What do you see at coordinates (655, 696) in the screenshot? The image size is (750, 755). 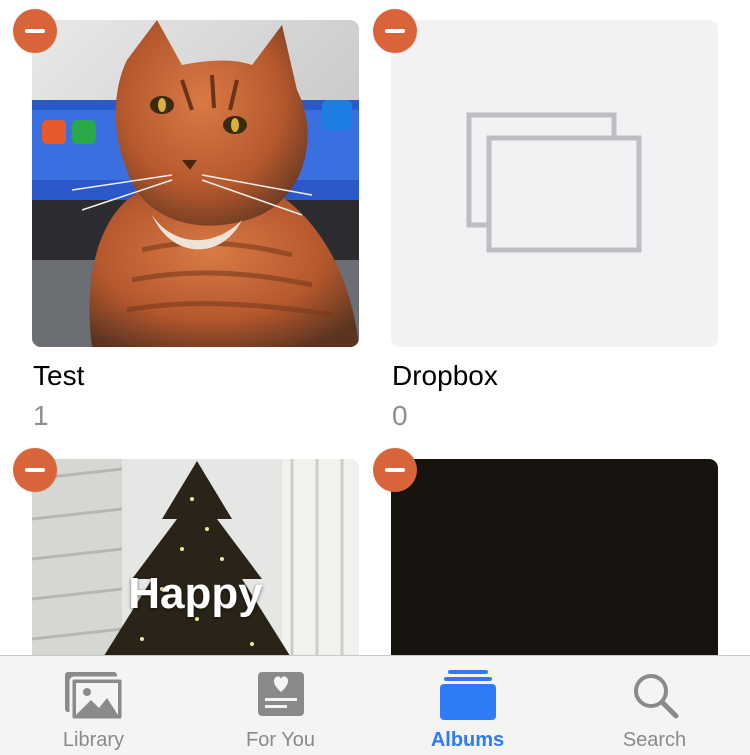 I see `search-icon` at bounding box center [655, 696].